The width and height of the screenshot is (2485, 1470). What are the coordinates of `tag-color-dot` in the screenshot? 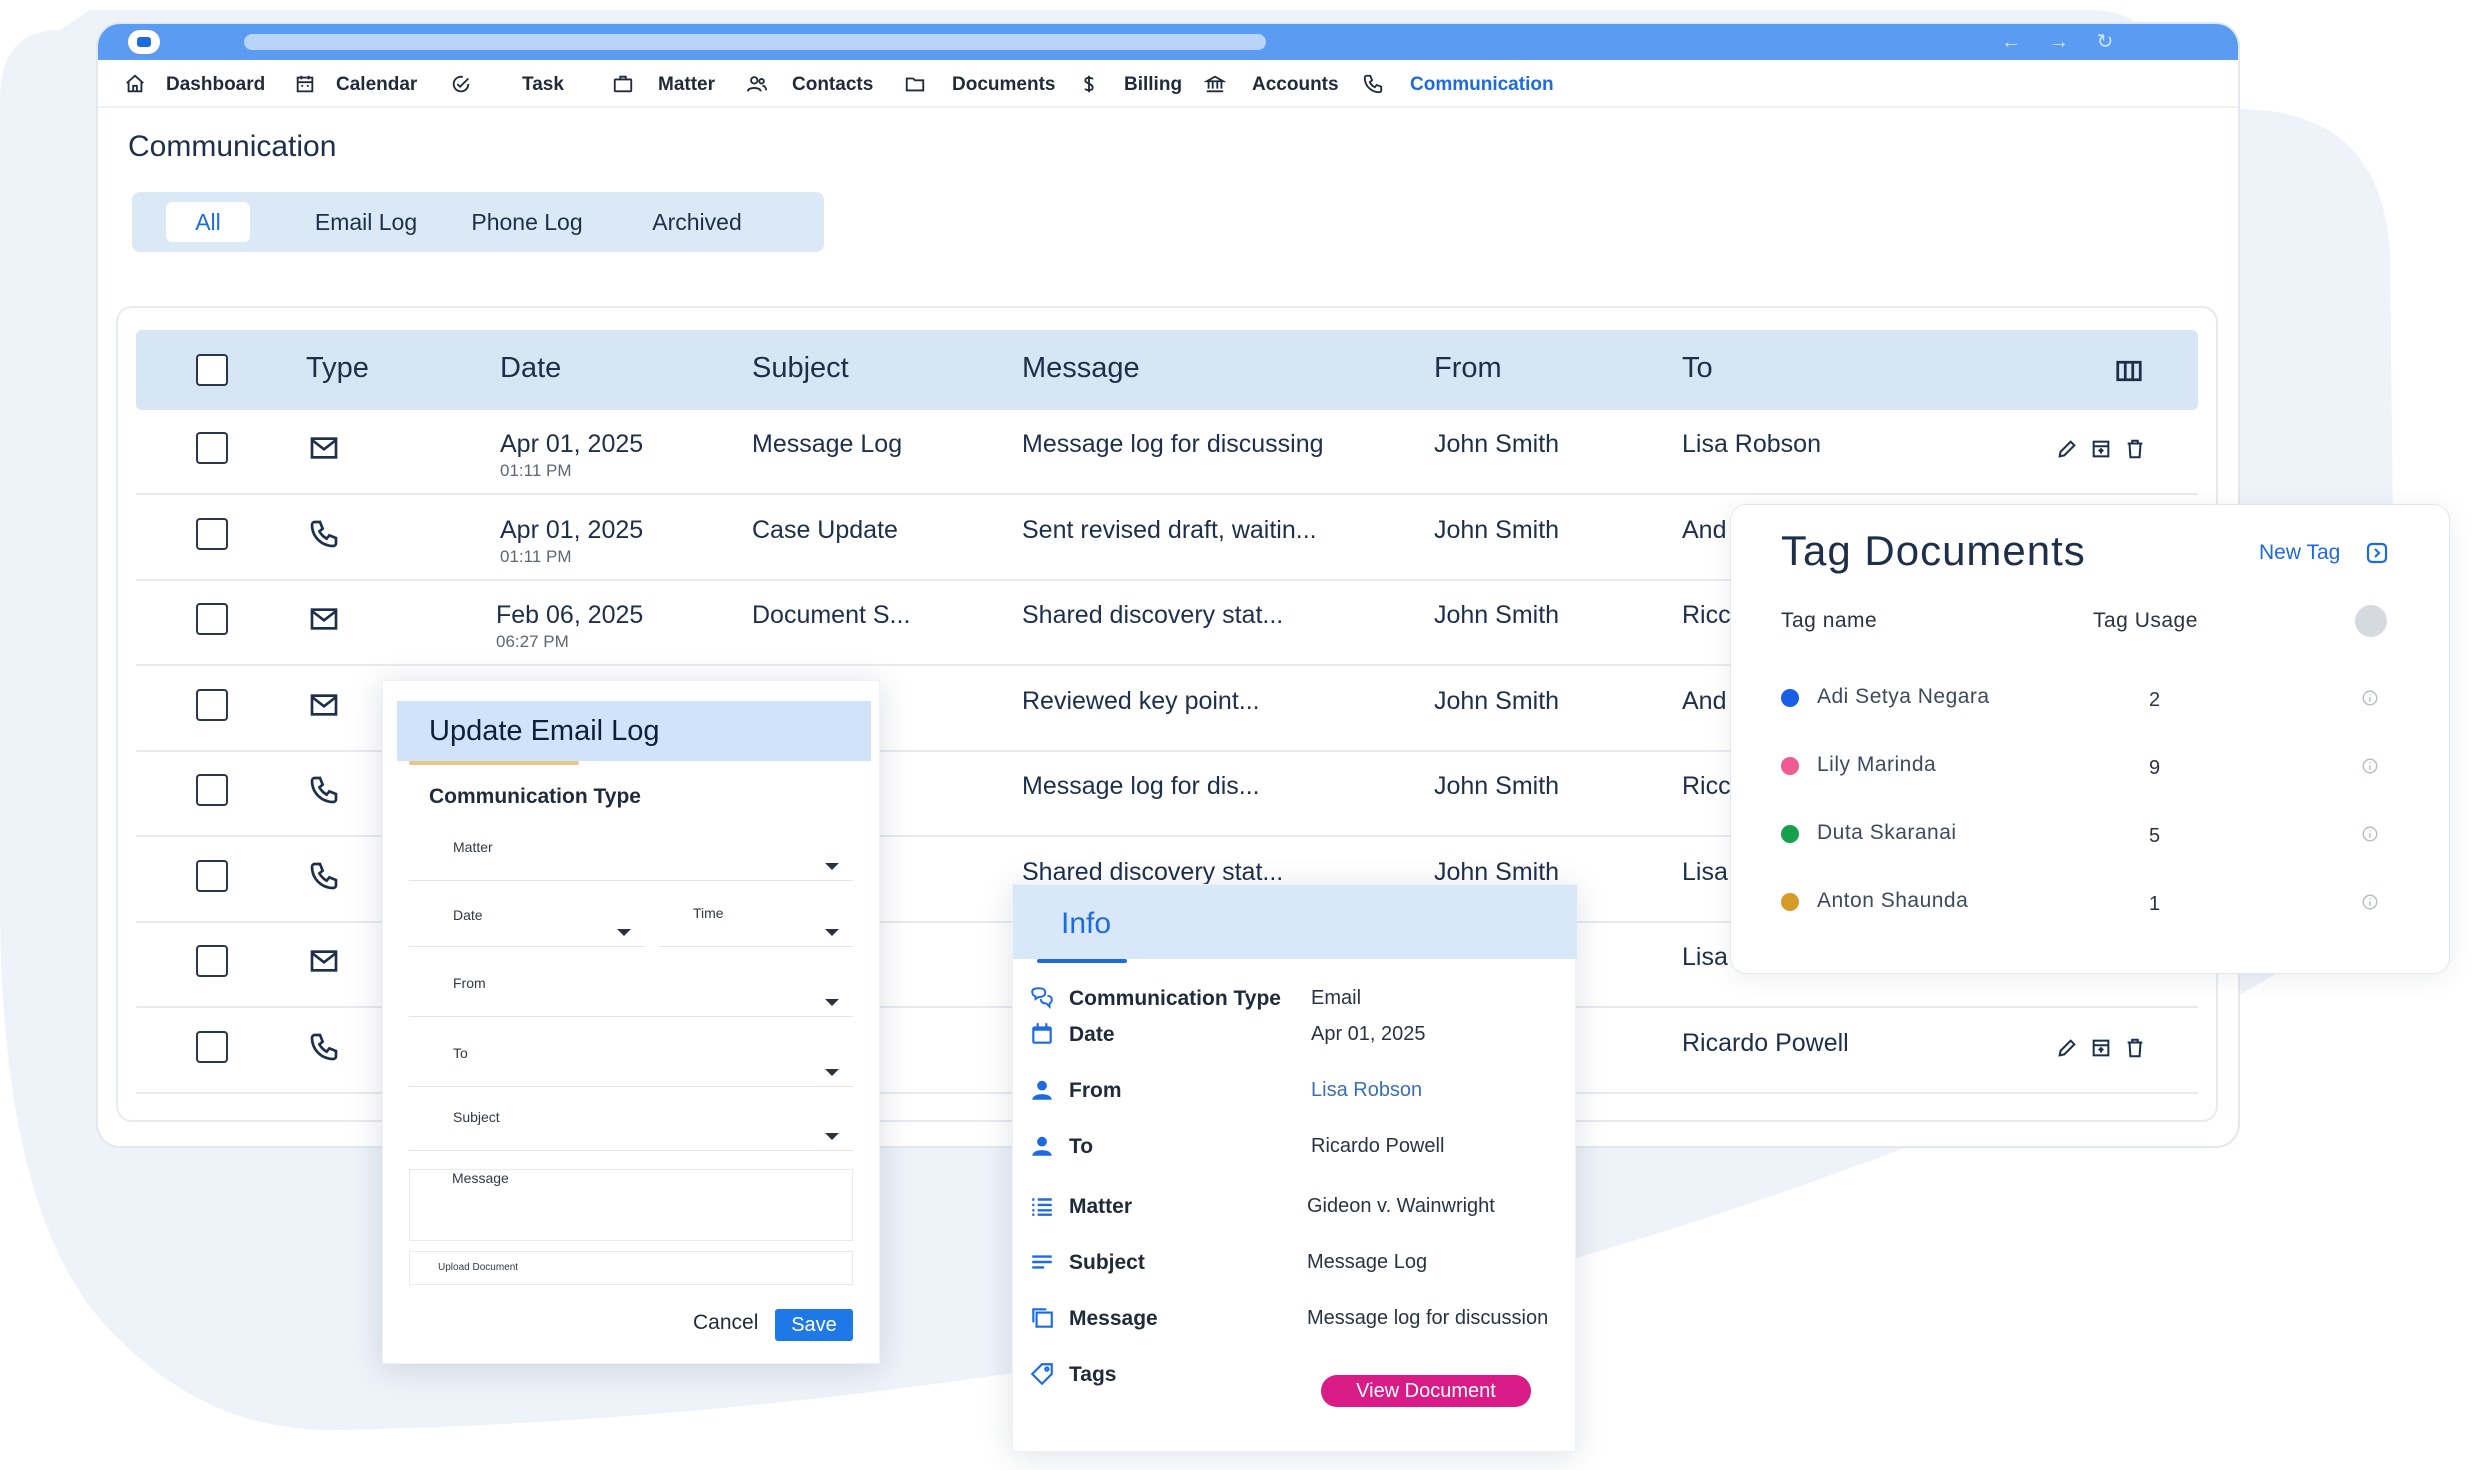 It's located at (1790, 698).